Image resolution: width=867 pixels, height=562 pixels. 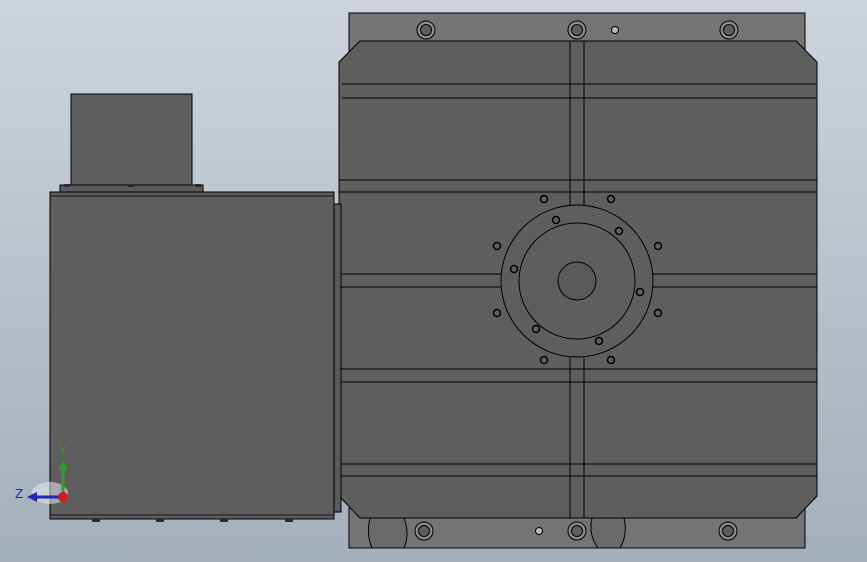 What do you see at coordinates (131, 139) in the screenshot?
I see `terminal-box` at bounding box center [131, 139].